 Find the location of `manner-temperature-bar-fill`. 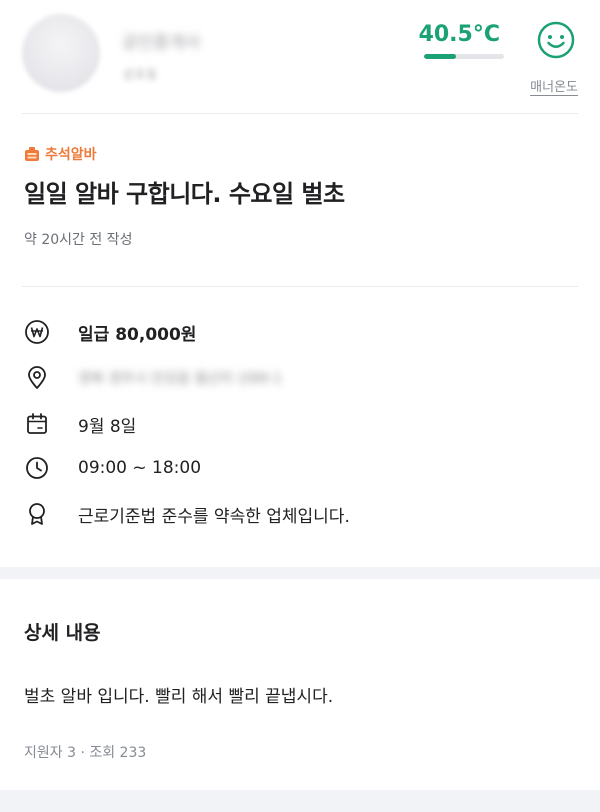

manner-temperature-bar-fill is located at coordinates (440, 56).